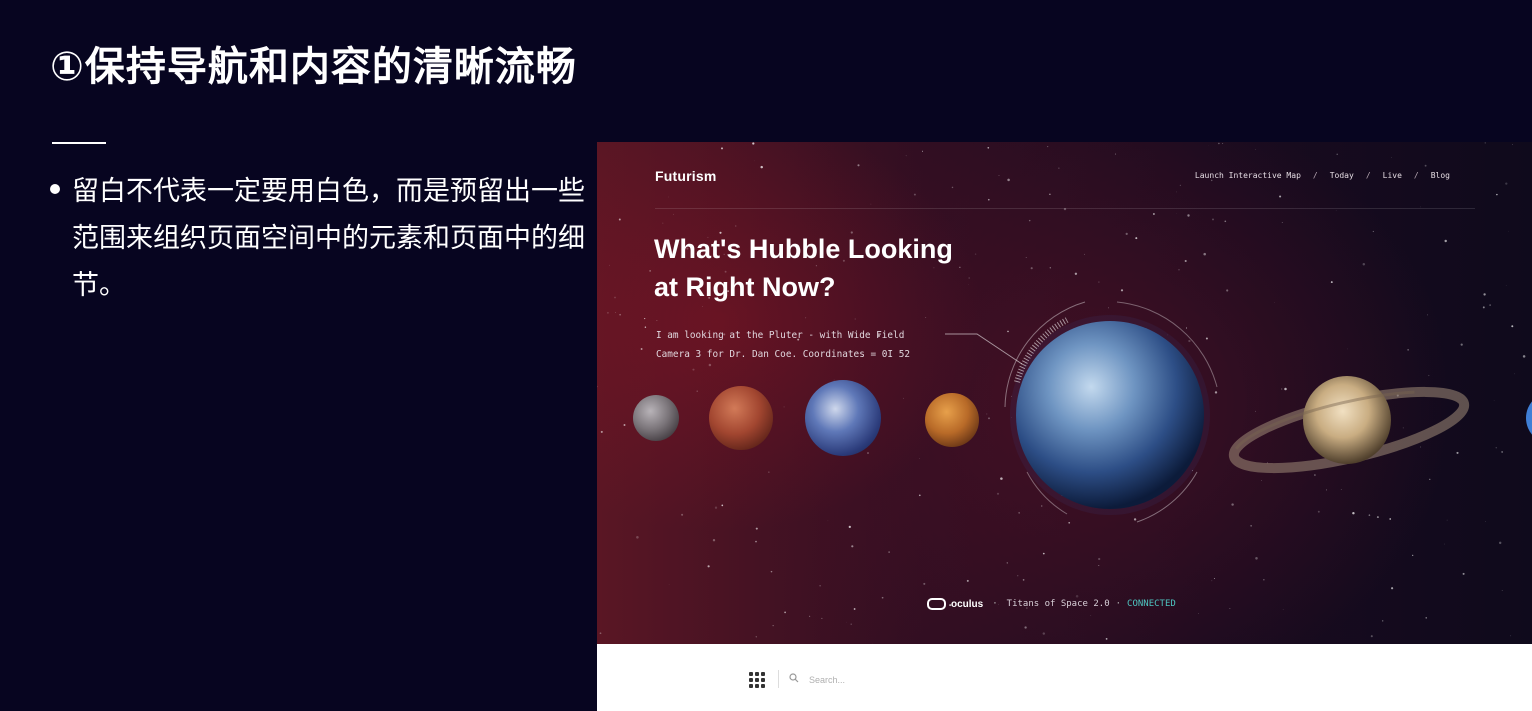 This screenshot has height=711, width=1532. I want to click on toolbar-divider, so click(778, 679).